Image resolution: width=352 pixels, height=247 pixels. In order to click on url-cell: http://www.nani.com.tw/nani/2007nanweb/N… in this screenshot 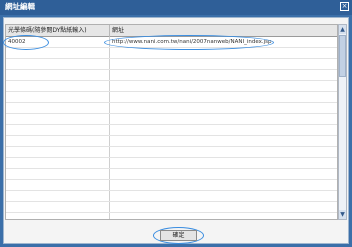, I will do `click(223, 42)`.